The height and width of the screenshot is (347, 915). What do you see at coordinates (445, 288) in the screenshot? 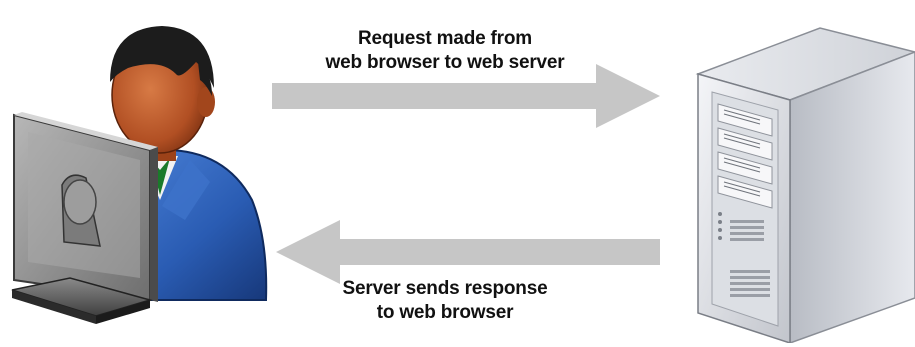
I see `response-label-line1: Server sends response` at bounding box center [445, 288].